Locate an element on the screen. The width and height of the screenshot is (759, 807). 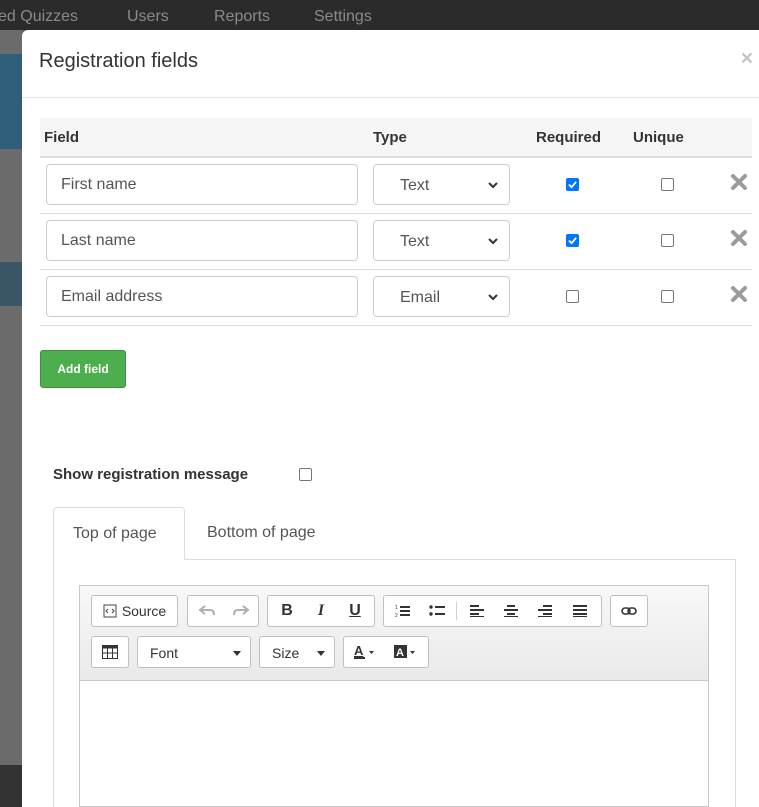
undo-icon is located at coordinates (207, 610).